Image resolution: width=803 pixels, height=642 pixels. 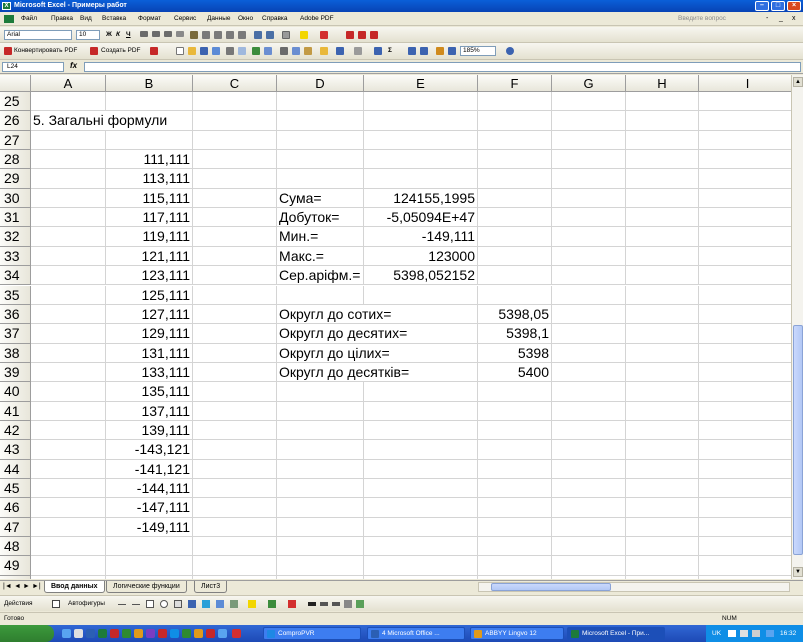 I want to click on cell-d48, so click(x=320, y=547).